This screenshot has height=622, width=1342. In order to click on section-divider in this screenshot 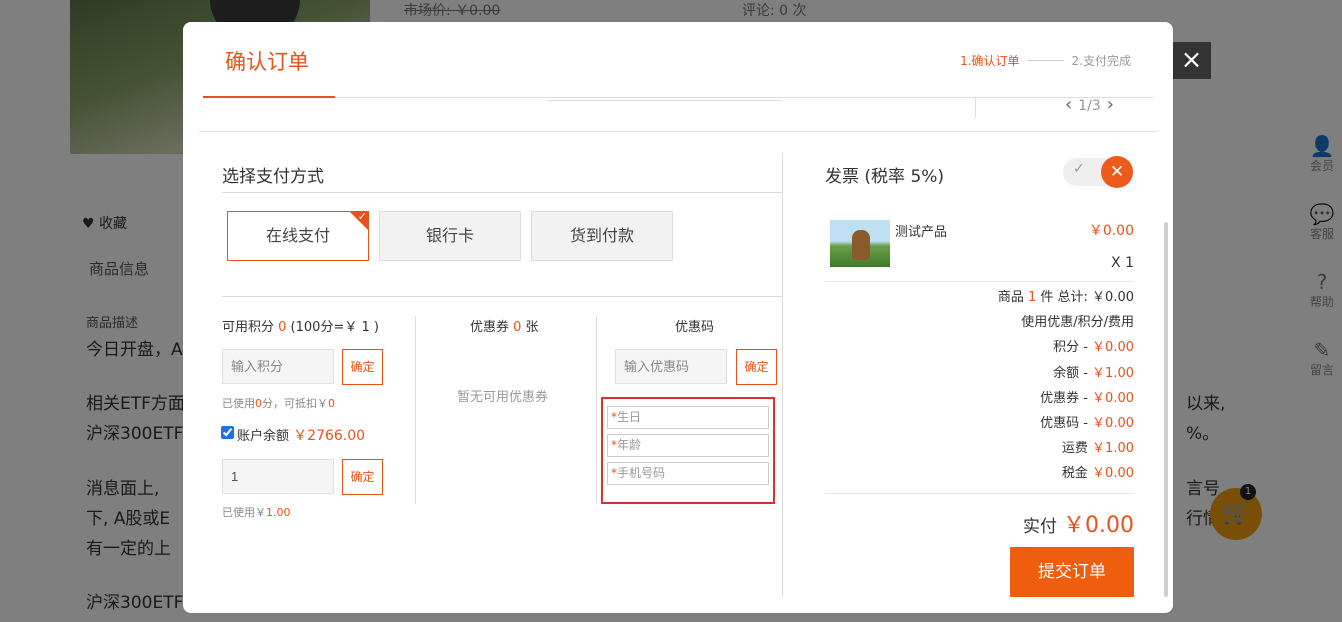, I will do `click(678, 131)`.